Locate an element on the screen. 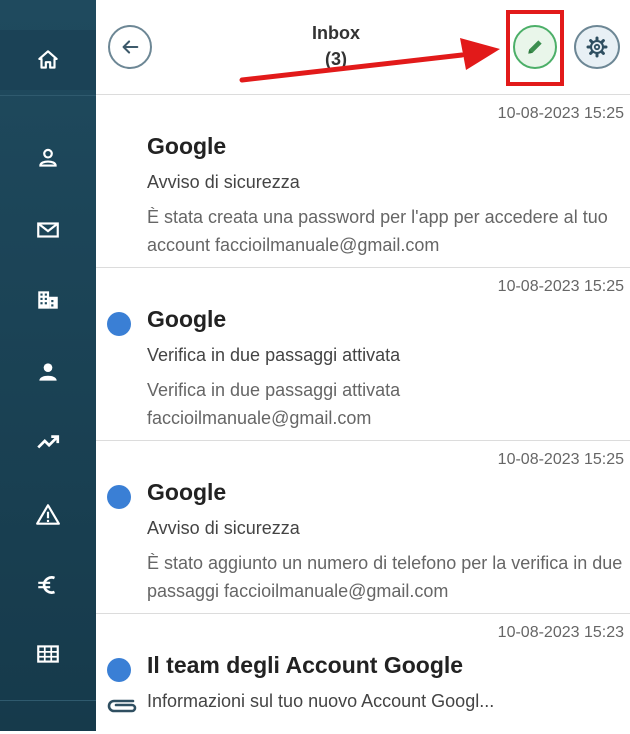 The width and height of the screenshot is (630, 734). mail-icon is located at coordinates (48, 230).